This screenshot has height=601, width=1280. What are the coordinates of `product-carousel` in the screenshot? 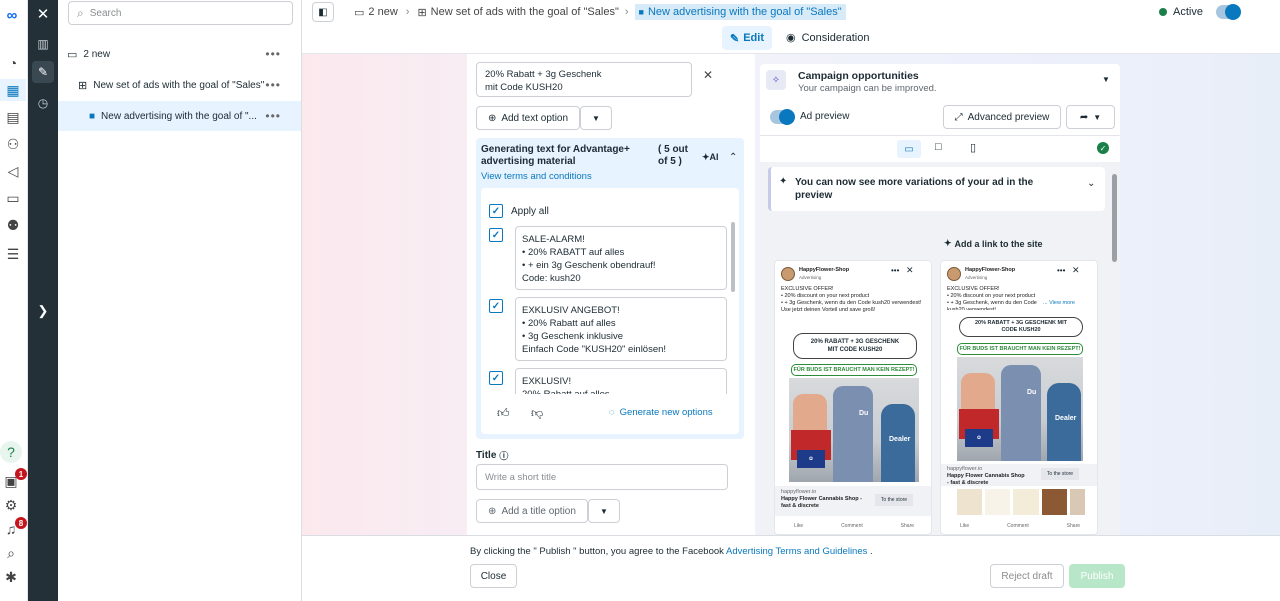 It's located at (1021, 502).